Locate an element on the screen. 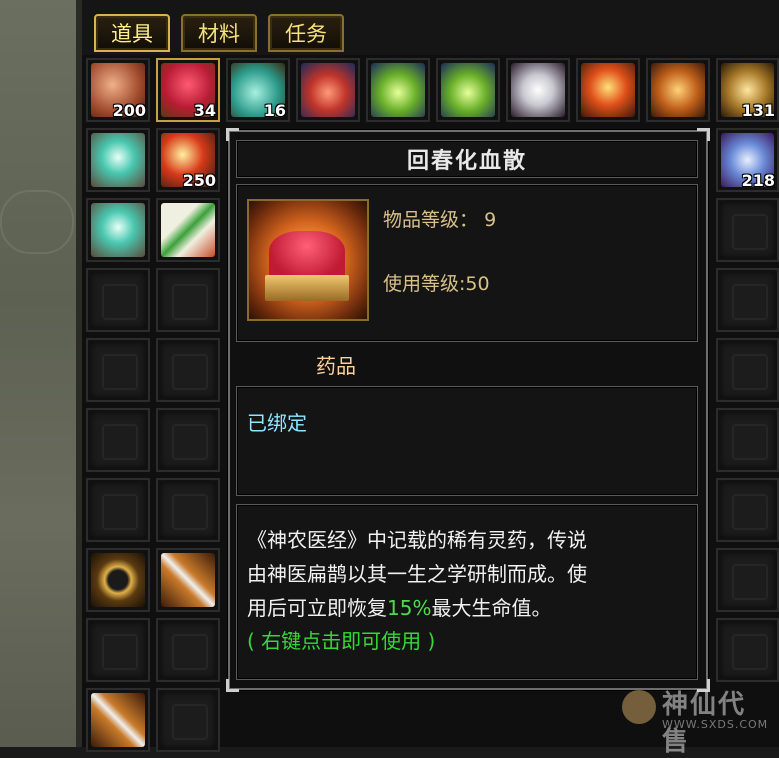 The height and width of the screenshot is (758, 779). inventory-slot: 200 is located at coordinates (118, 90).